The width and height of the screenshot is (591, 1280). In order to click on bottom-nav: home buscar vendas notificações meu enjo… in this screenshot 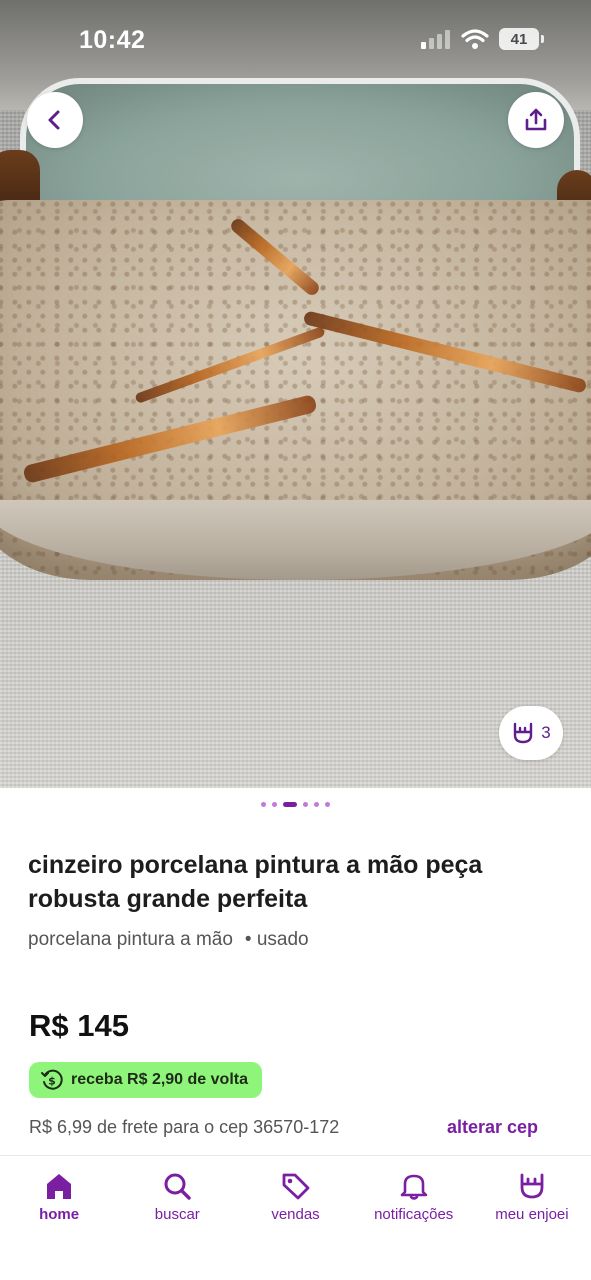, I will do `click(295, 1217)`.